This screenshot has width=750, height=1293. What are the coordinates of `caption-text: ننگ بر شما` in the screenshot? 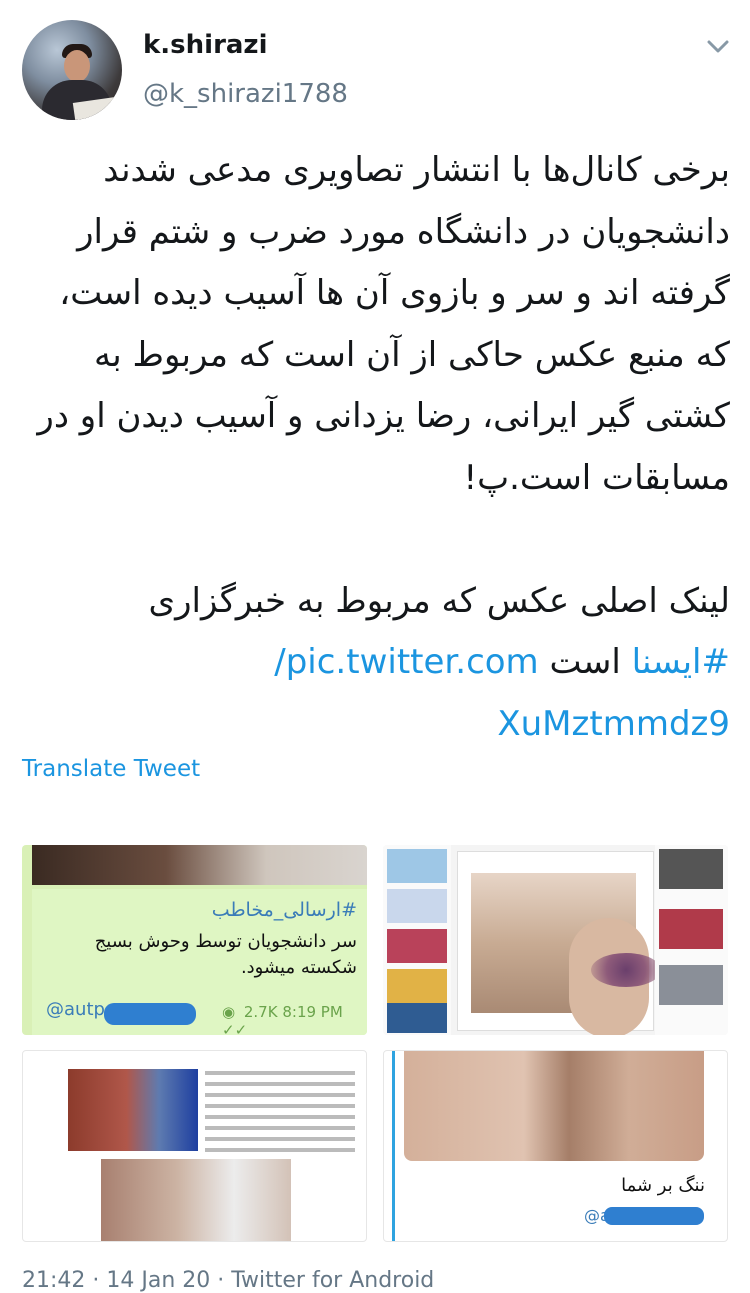 It's located at (663, 1185).